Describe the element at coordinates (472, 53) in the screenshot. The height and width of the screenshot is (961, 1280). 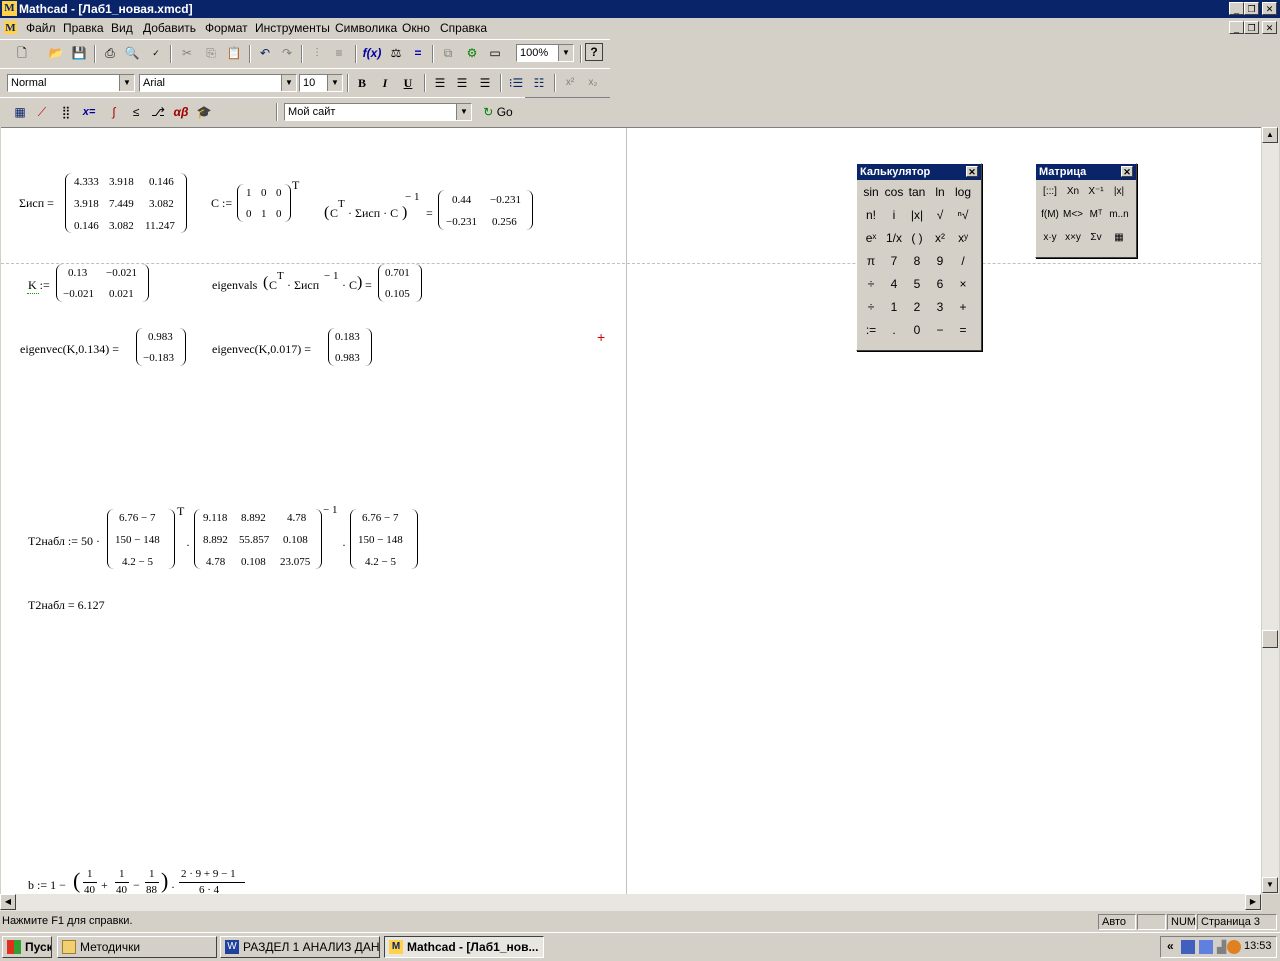
I see `resources-icon: ⚙` at that location.